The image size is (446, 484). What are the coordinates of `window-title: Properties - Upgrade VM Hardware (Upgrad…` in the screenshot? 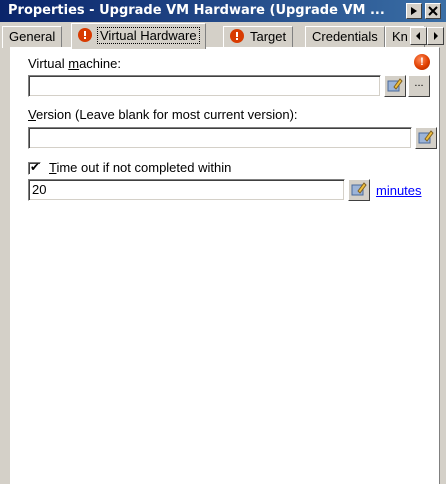 It's located at (196, 10).